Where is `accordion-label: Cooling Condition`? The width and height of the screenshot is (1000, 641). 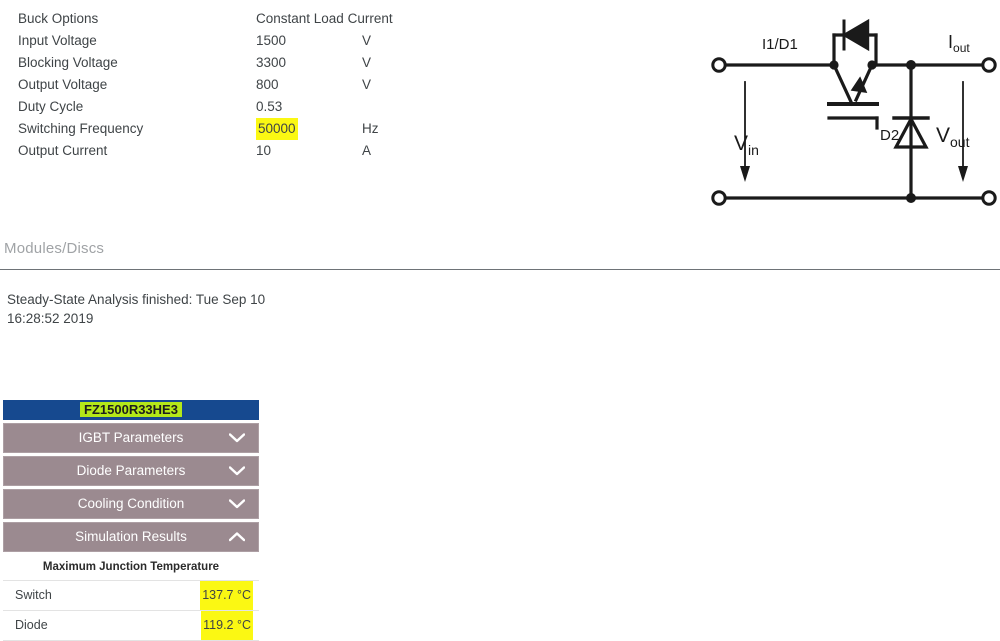
accordion-label: Cooling Condition is located at coordinates (131, 503).